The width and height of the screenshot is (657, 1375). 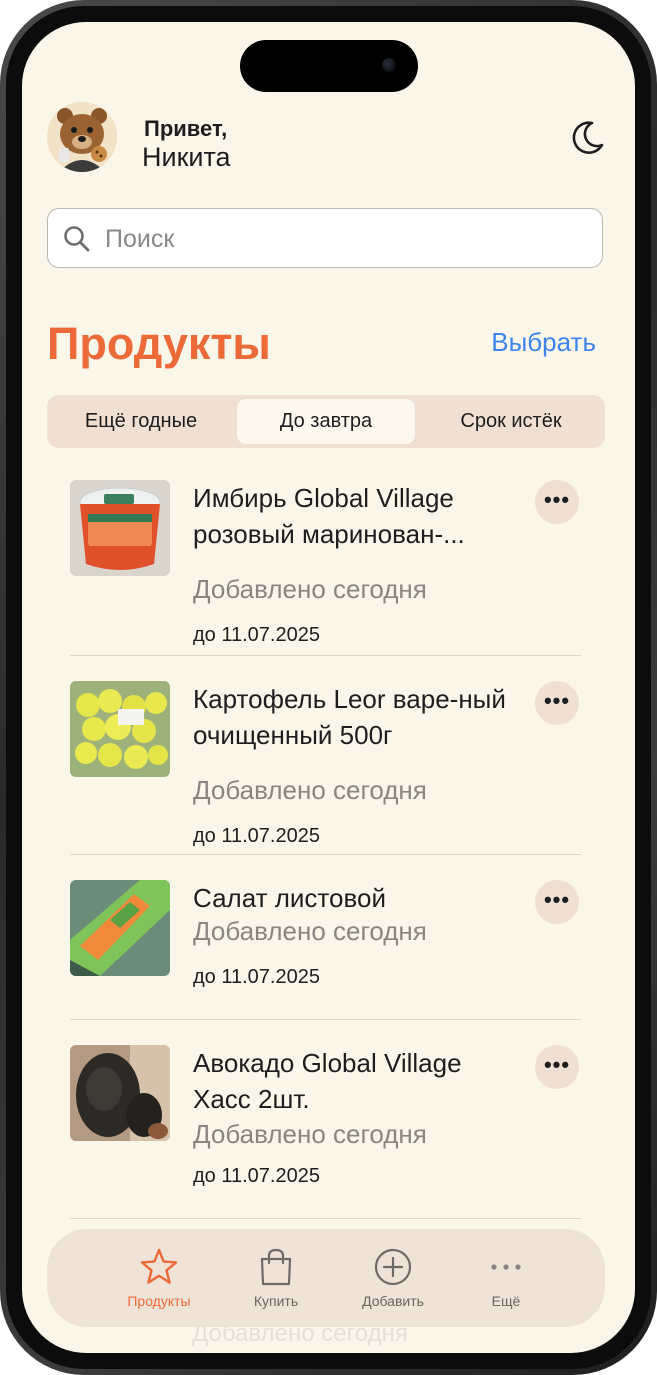 What do you see at coordinates (389, 65) in the screenshot?
I see `camera-icon` at bounding box center [389, 65].